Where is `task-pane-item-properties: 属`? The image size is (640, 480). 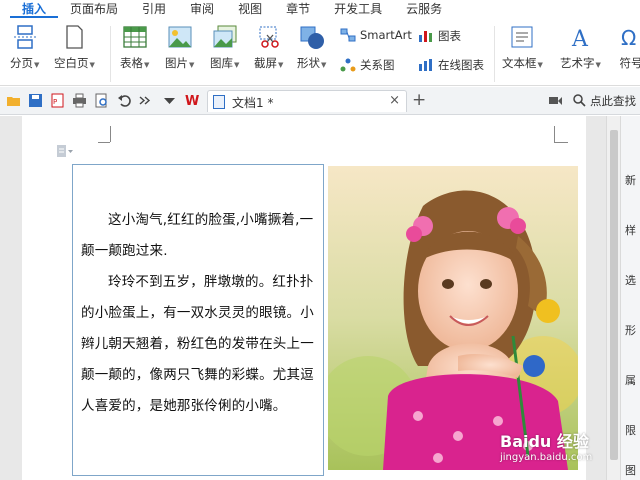 task-pane-item-properties: 属 is located at coordinates (632, 380).